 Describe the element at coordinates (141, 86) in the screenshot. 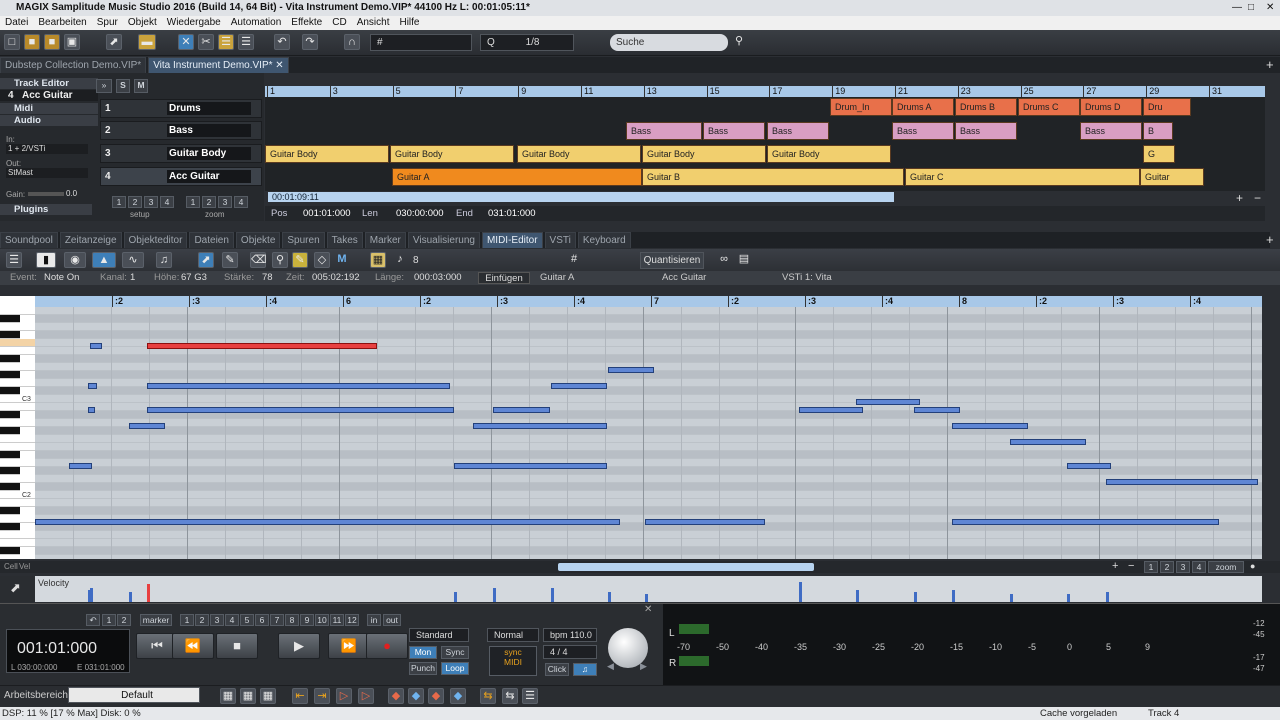

I see `mute-all-button: M` at that location.